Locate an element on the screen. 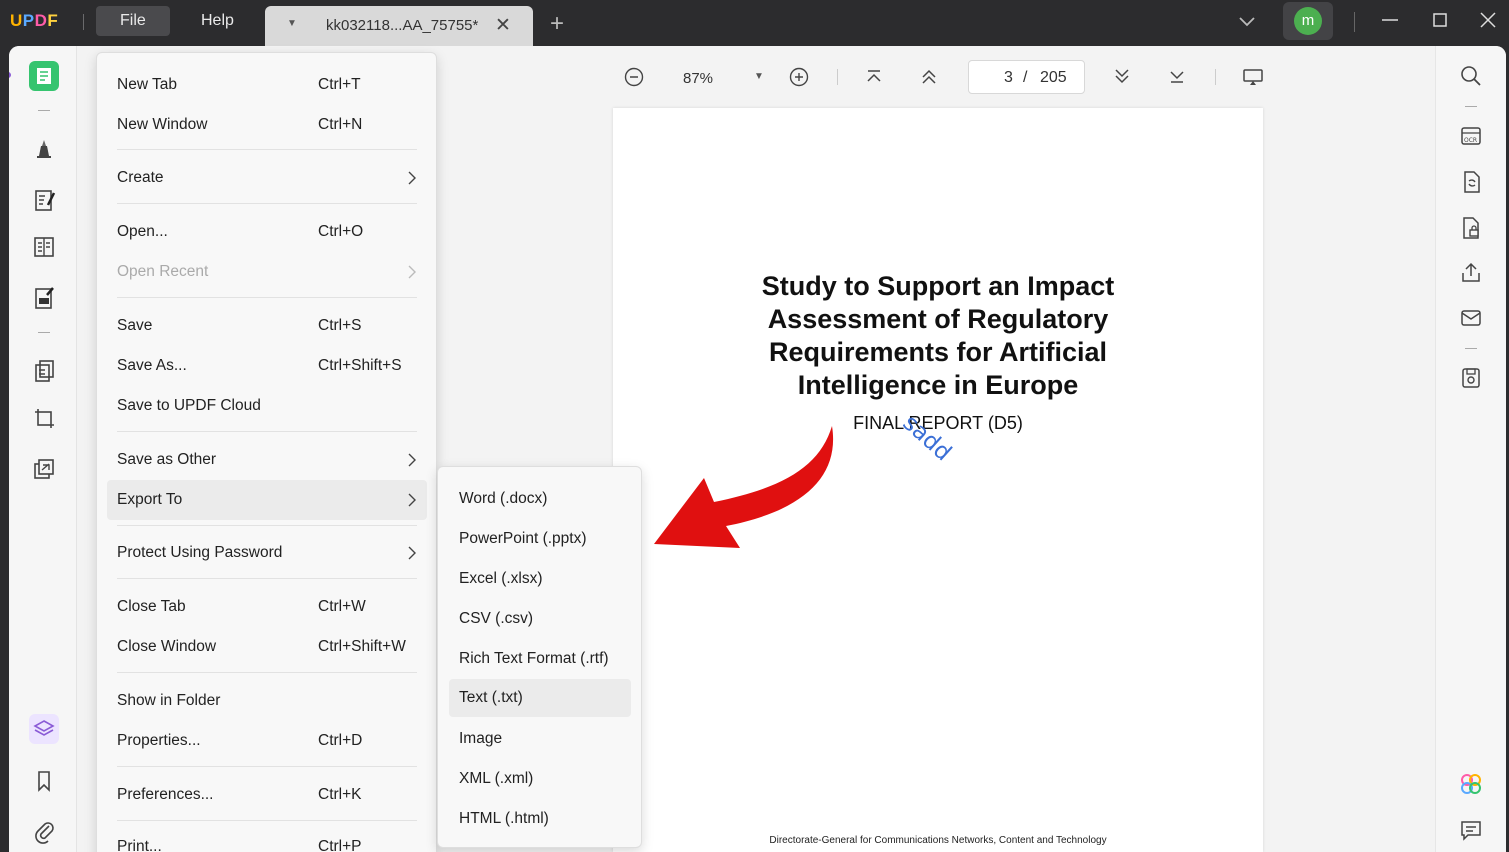 This screenshot has height=852, width=1509. attachment-icon is located at coordinates (44, 831).